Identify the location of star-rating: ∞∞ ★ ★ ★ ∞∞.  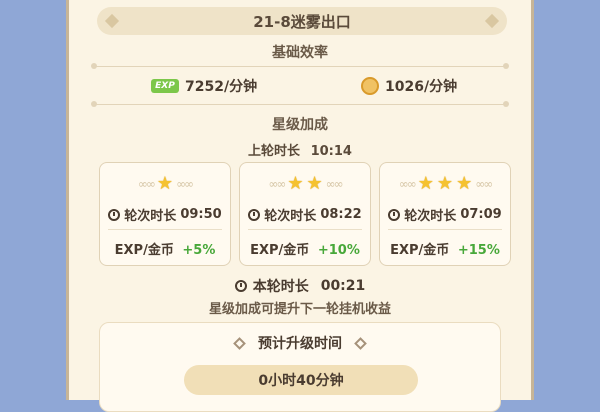
(445, 184).